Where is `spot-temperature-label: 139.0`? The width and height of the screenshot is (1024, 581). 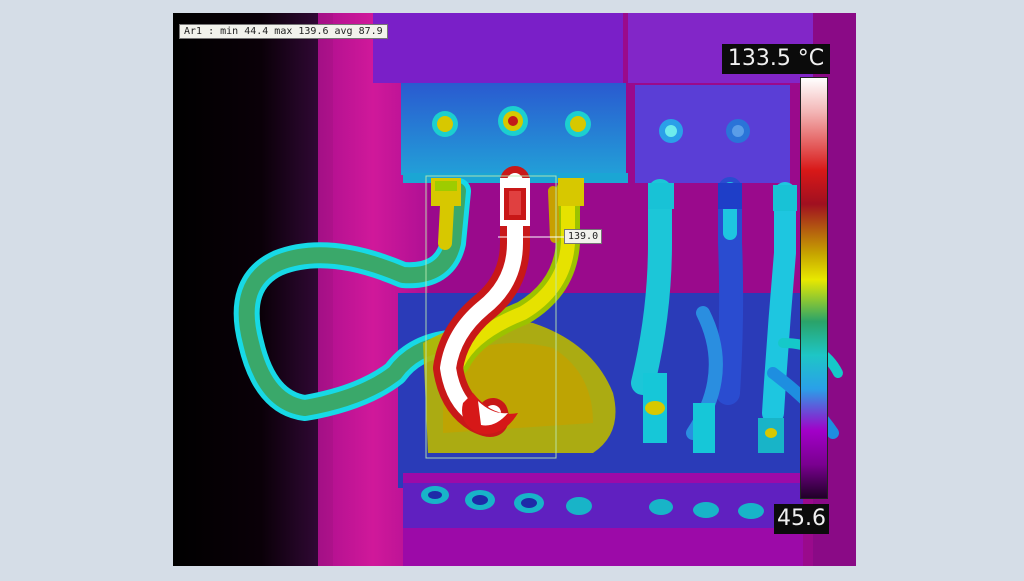 spot-temperature-label: 139.0 is located at coordinates (583, 236).